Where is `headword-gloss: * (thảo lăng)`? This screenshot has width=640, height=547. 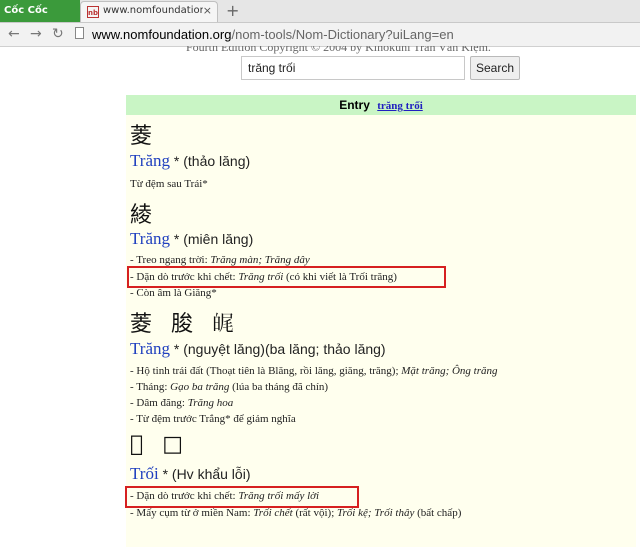 headword-gloss: * (thảo lăng) is located at coordinates (212, 161).